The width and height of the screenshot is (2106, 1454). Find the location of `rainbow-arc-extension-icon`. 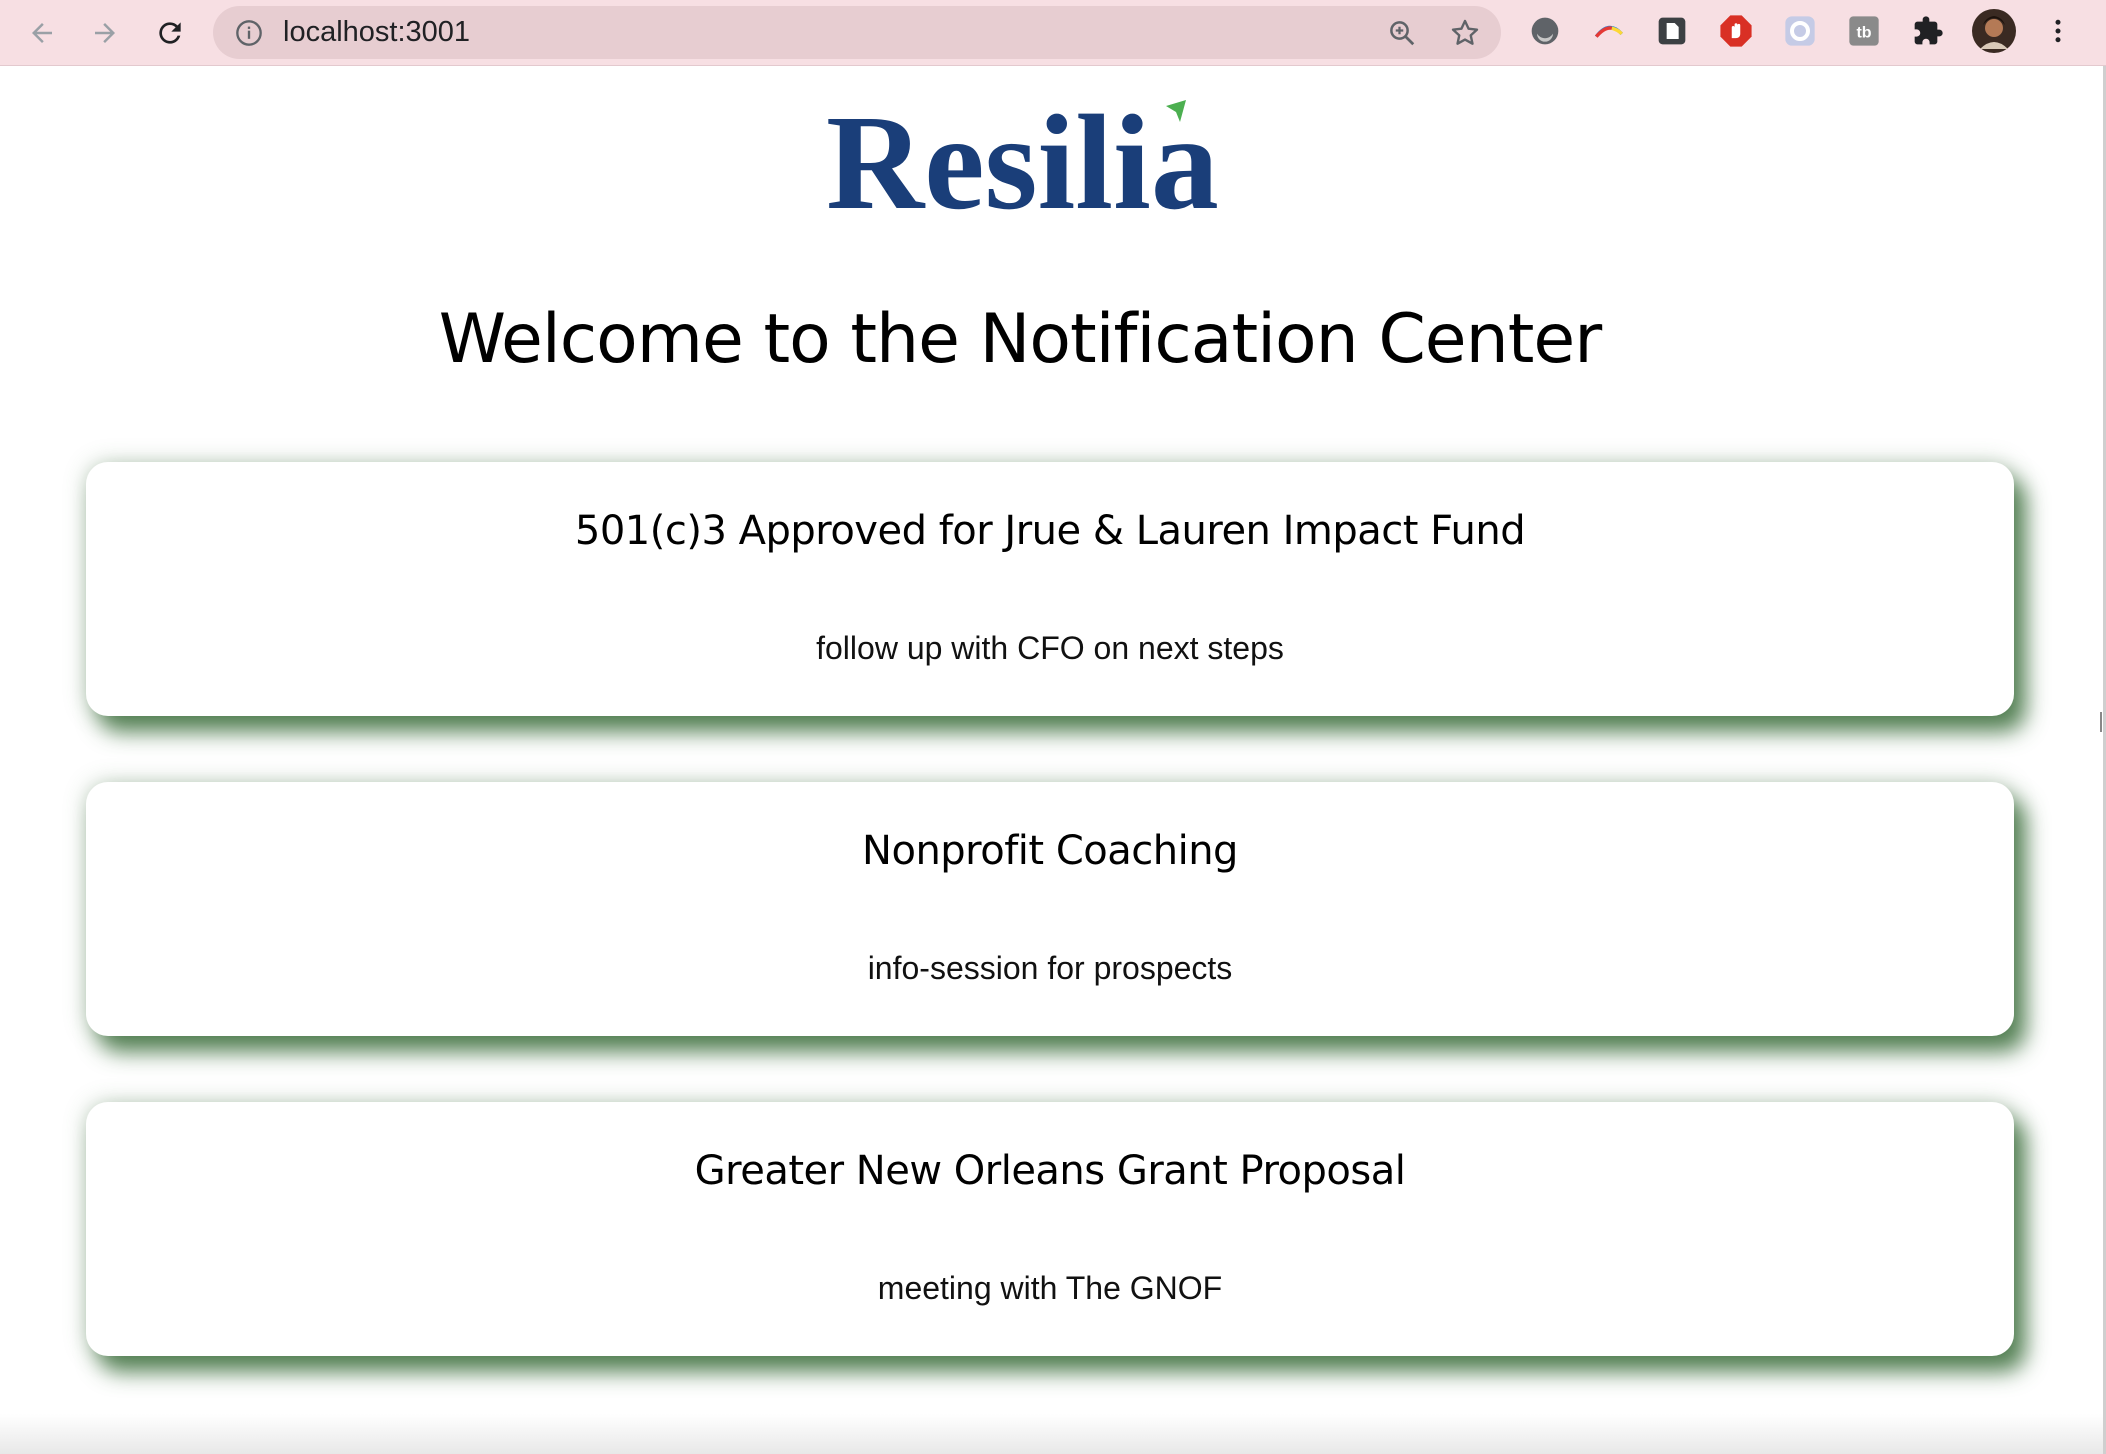

rainbow-arc-extension-icon is located at coordinates (1609, 31).